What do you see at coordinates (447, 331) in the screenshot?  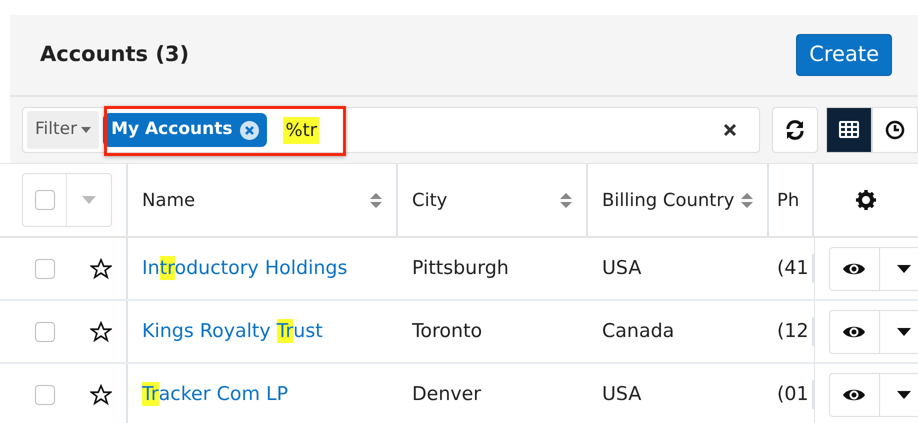 I see `city-cell: Toronto` at bounding box center [447, 331].